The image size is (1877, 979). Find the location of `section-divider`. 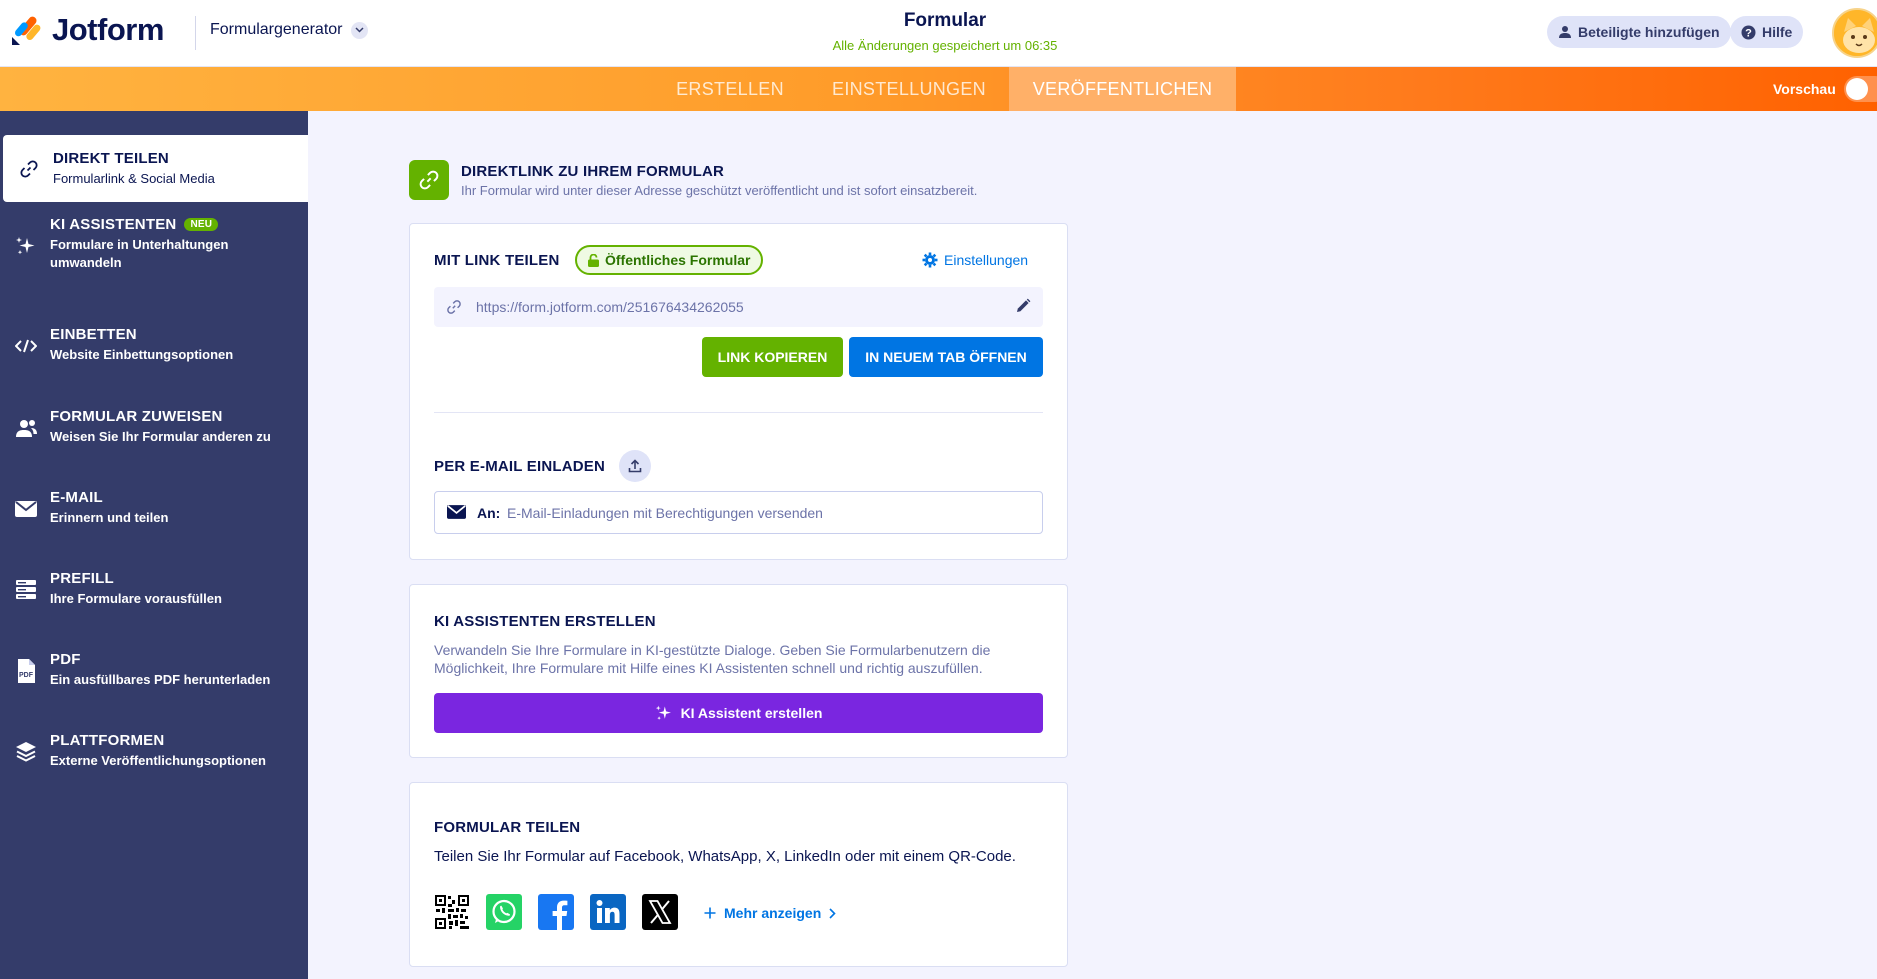

section-divider is located at coordinates (738, 412).